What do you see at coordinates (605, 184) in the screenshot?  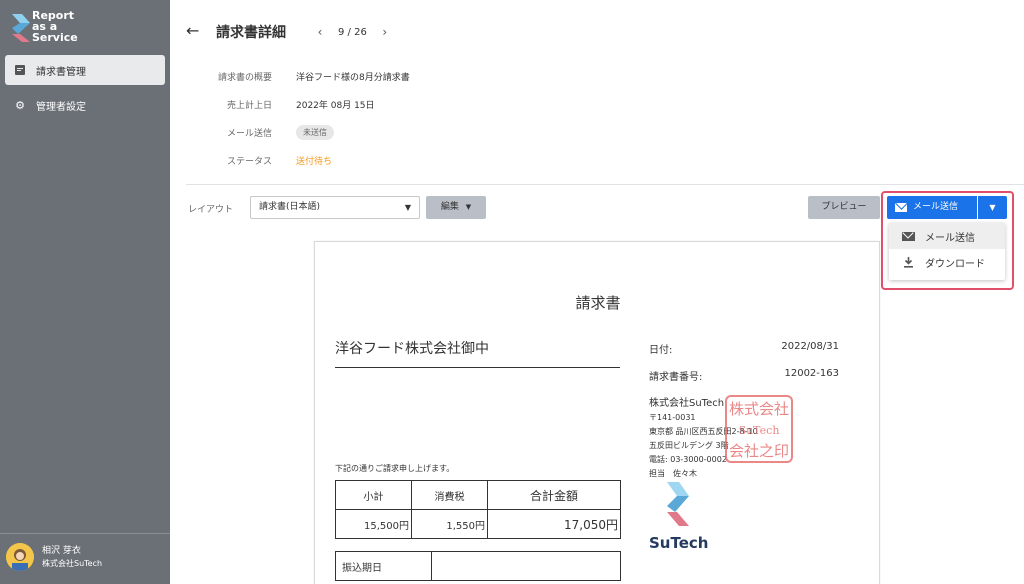 I see `section-divider` at bounding box center [605, 184].